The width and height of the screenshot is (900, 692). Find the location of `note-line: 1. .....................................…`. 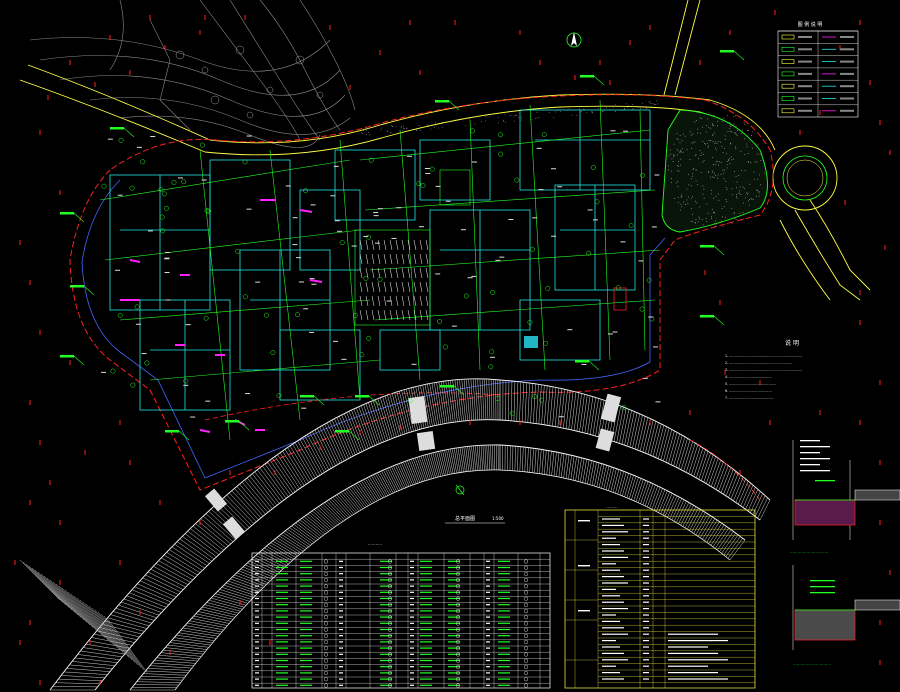

note-line: 1. .....................................… is located at coordinates (763, 356).